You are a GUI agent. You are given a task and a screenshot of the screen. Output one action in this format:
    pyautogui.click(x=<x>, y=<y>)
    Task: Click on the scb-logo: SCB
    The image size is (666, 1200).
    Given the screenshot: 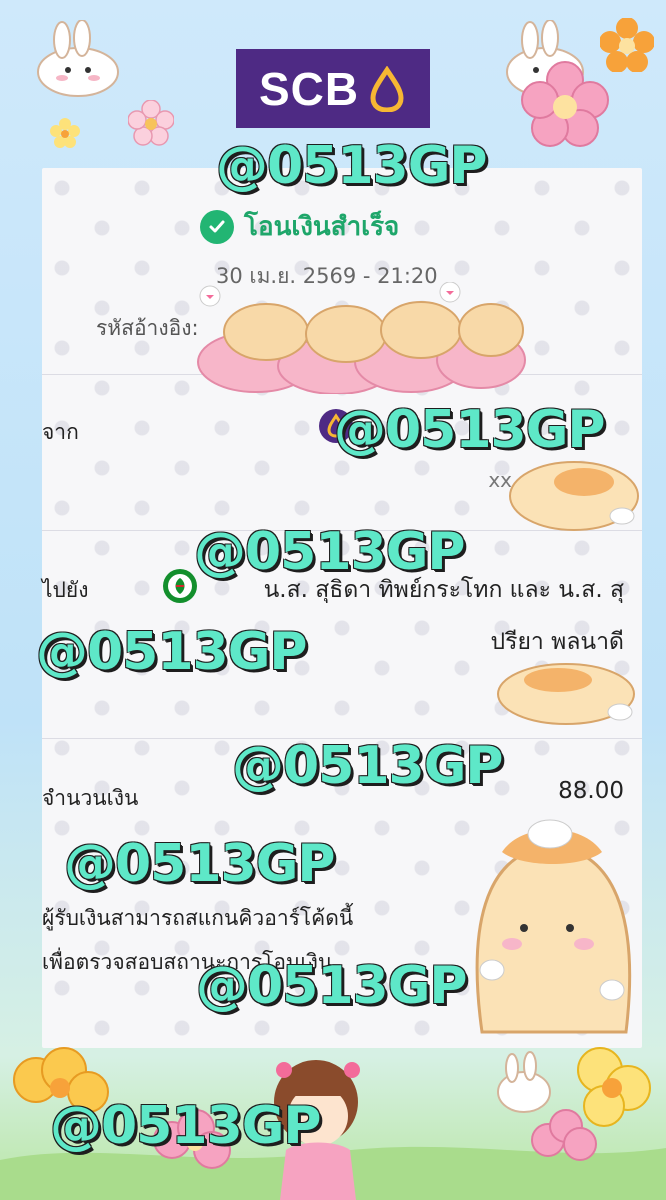 What is the action you would take?
    pyautogui.click(x=333, y=88)
    